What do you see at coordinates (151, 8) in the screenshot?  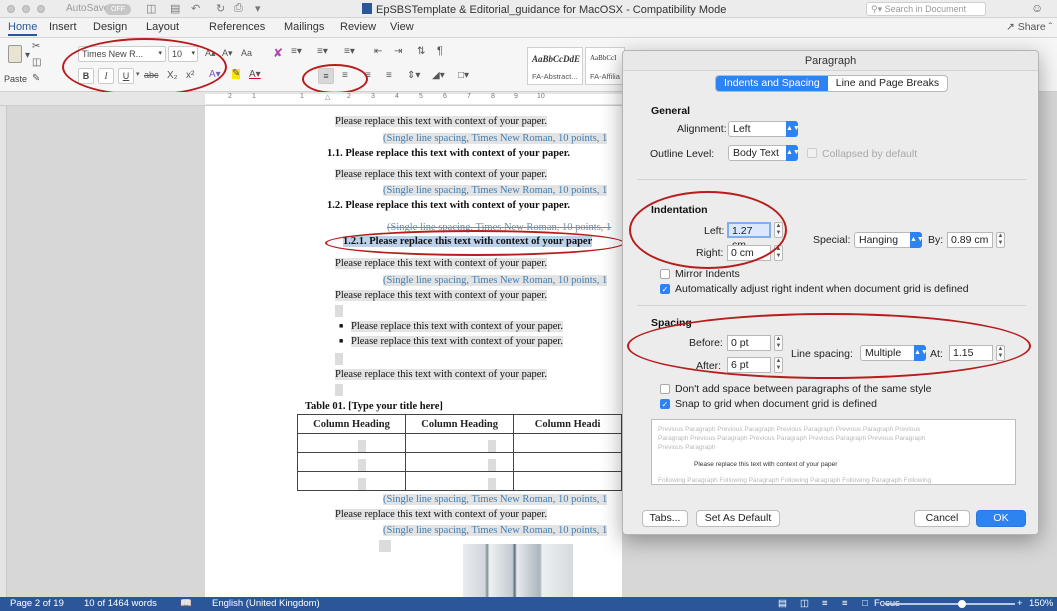 I see `home-icon: ◫` at bounding box center [151, 8].